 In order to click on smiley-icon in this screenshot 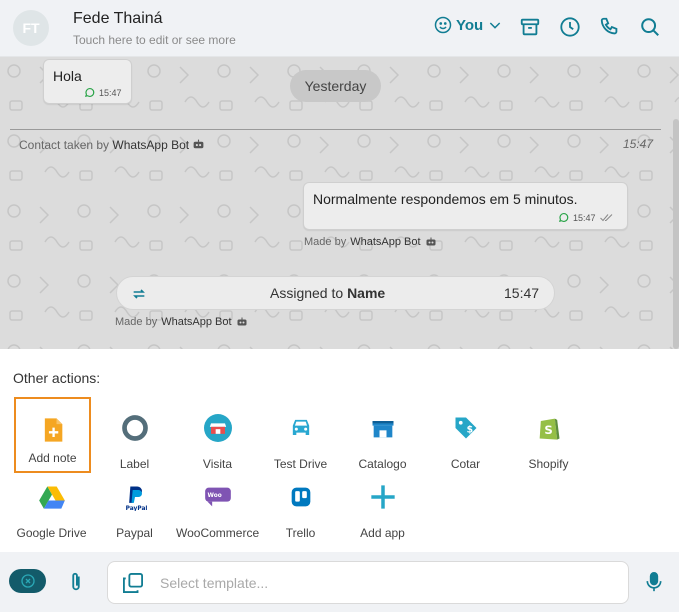, I will do `click(443, 25)`.